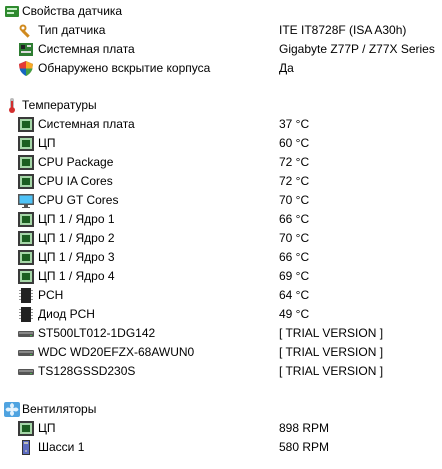  I want to click on row-label: ЦП 1 / Ядро 1, so click(76, 219).